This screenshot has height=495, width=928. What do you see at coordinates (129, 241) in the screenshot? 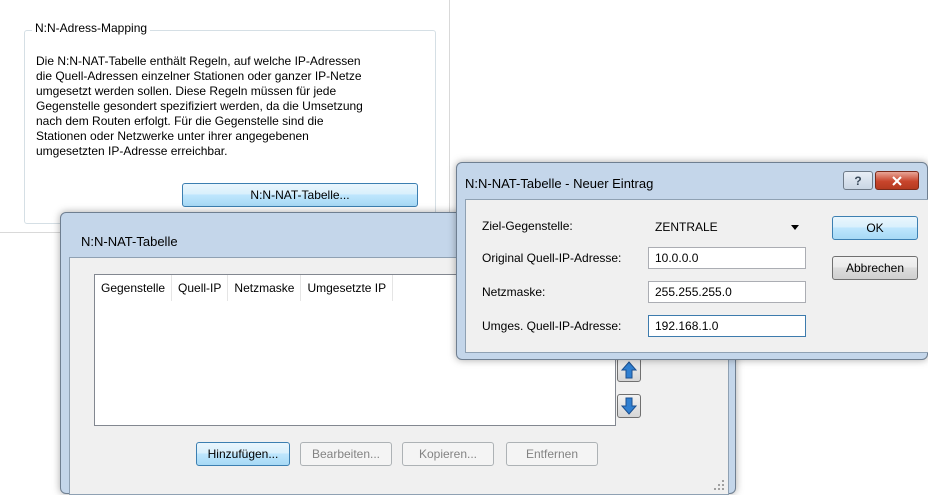
I see `window-title: N:N-NAT-Tabelle` at bounding box center [129, 241].